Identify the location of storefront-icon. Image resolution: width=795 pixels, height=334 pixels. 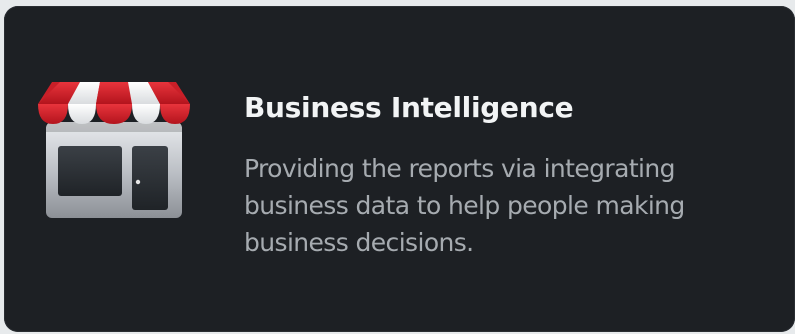
(114, 149).